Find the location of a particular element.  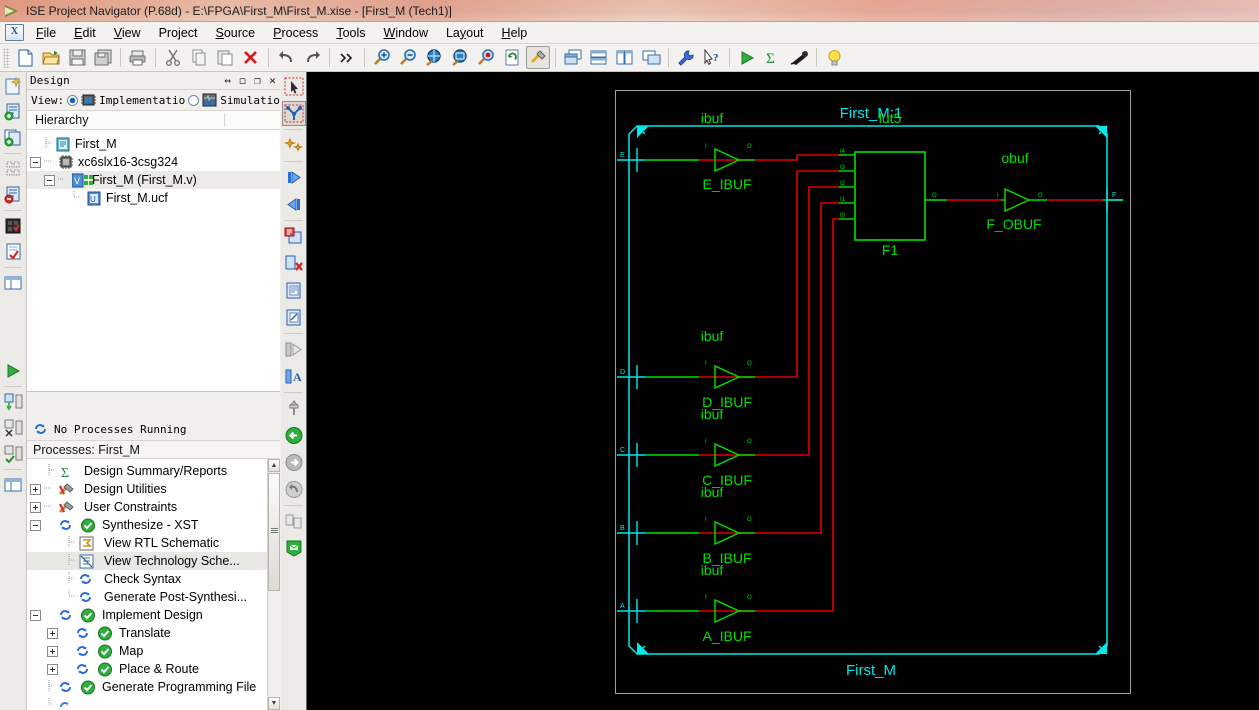

tile-vertical-icon is located at coordinates (625, 57).